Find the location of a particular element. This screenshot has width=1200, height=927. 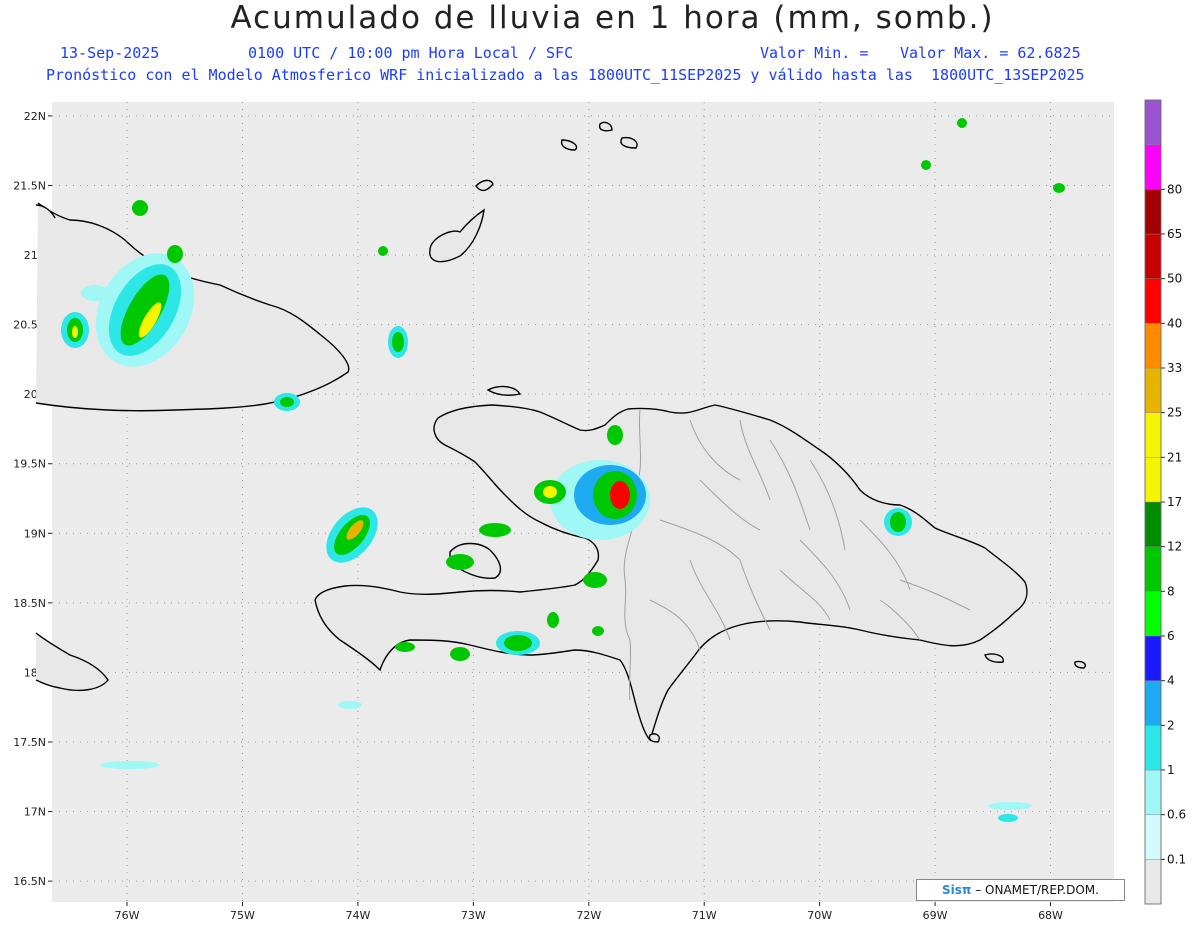

colorbar-label: 1 is located at coordinates (1171, 770).